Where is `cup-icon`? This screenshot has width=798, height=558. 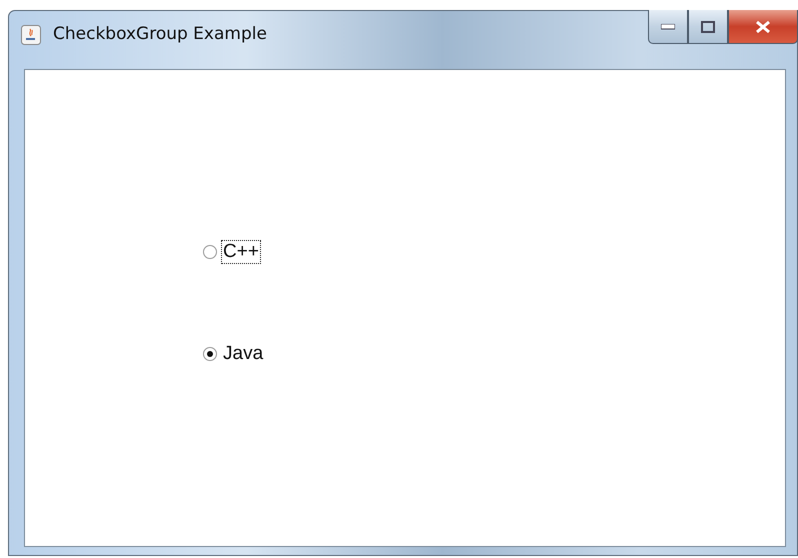
cup-icon is located at coordinates (31, 35).